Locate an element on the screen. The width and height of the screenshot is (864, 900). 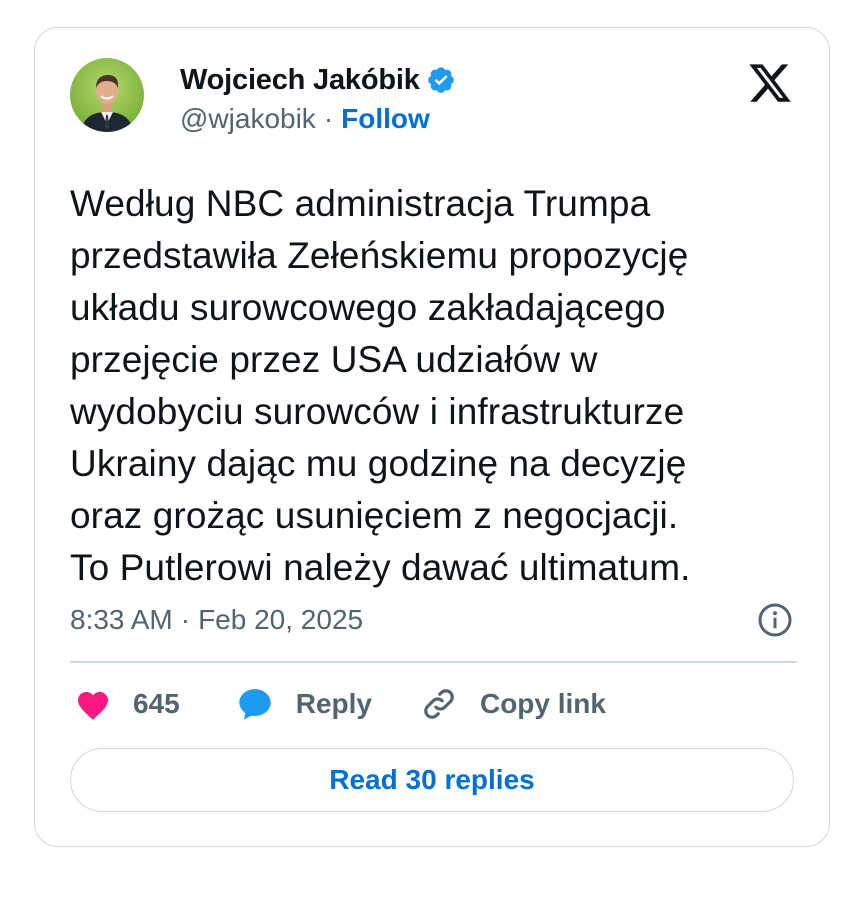
tweet-line: oraz grożąc usunięciem z negocjacji. is located at coordinates (374, 515).